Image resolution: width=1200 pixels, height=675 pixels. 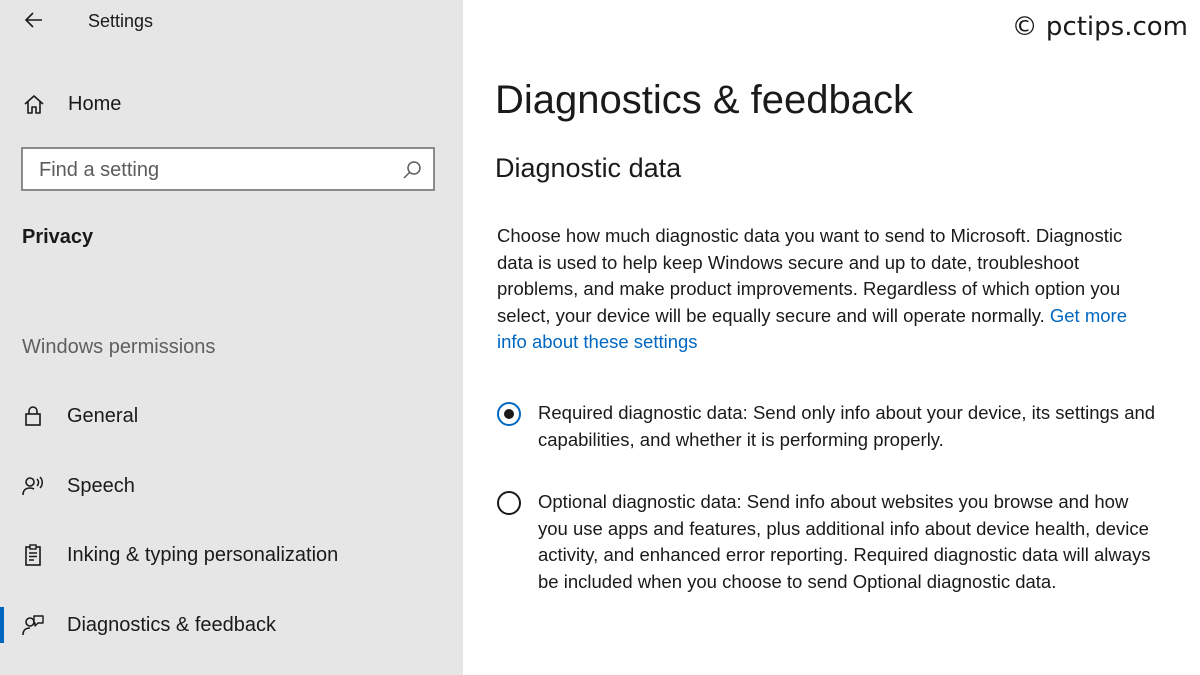 What do you see at coordinates (1099, 27) in the screenshot?
I see `watermark: © pctips.com` at bounding box center [1099, 27].